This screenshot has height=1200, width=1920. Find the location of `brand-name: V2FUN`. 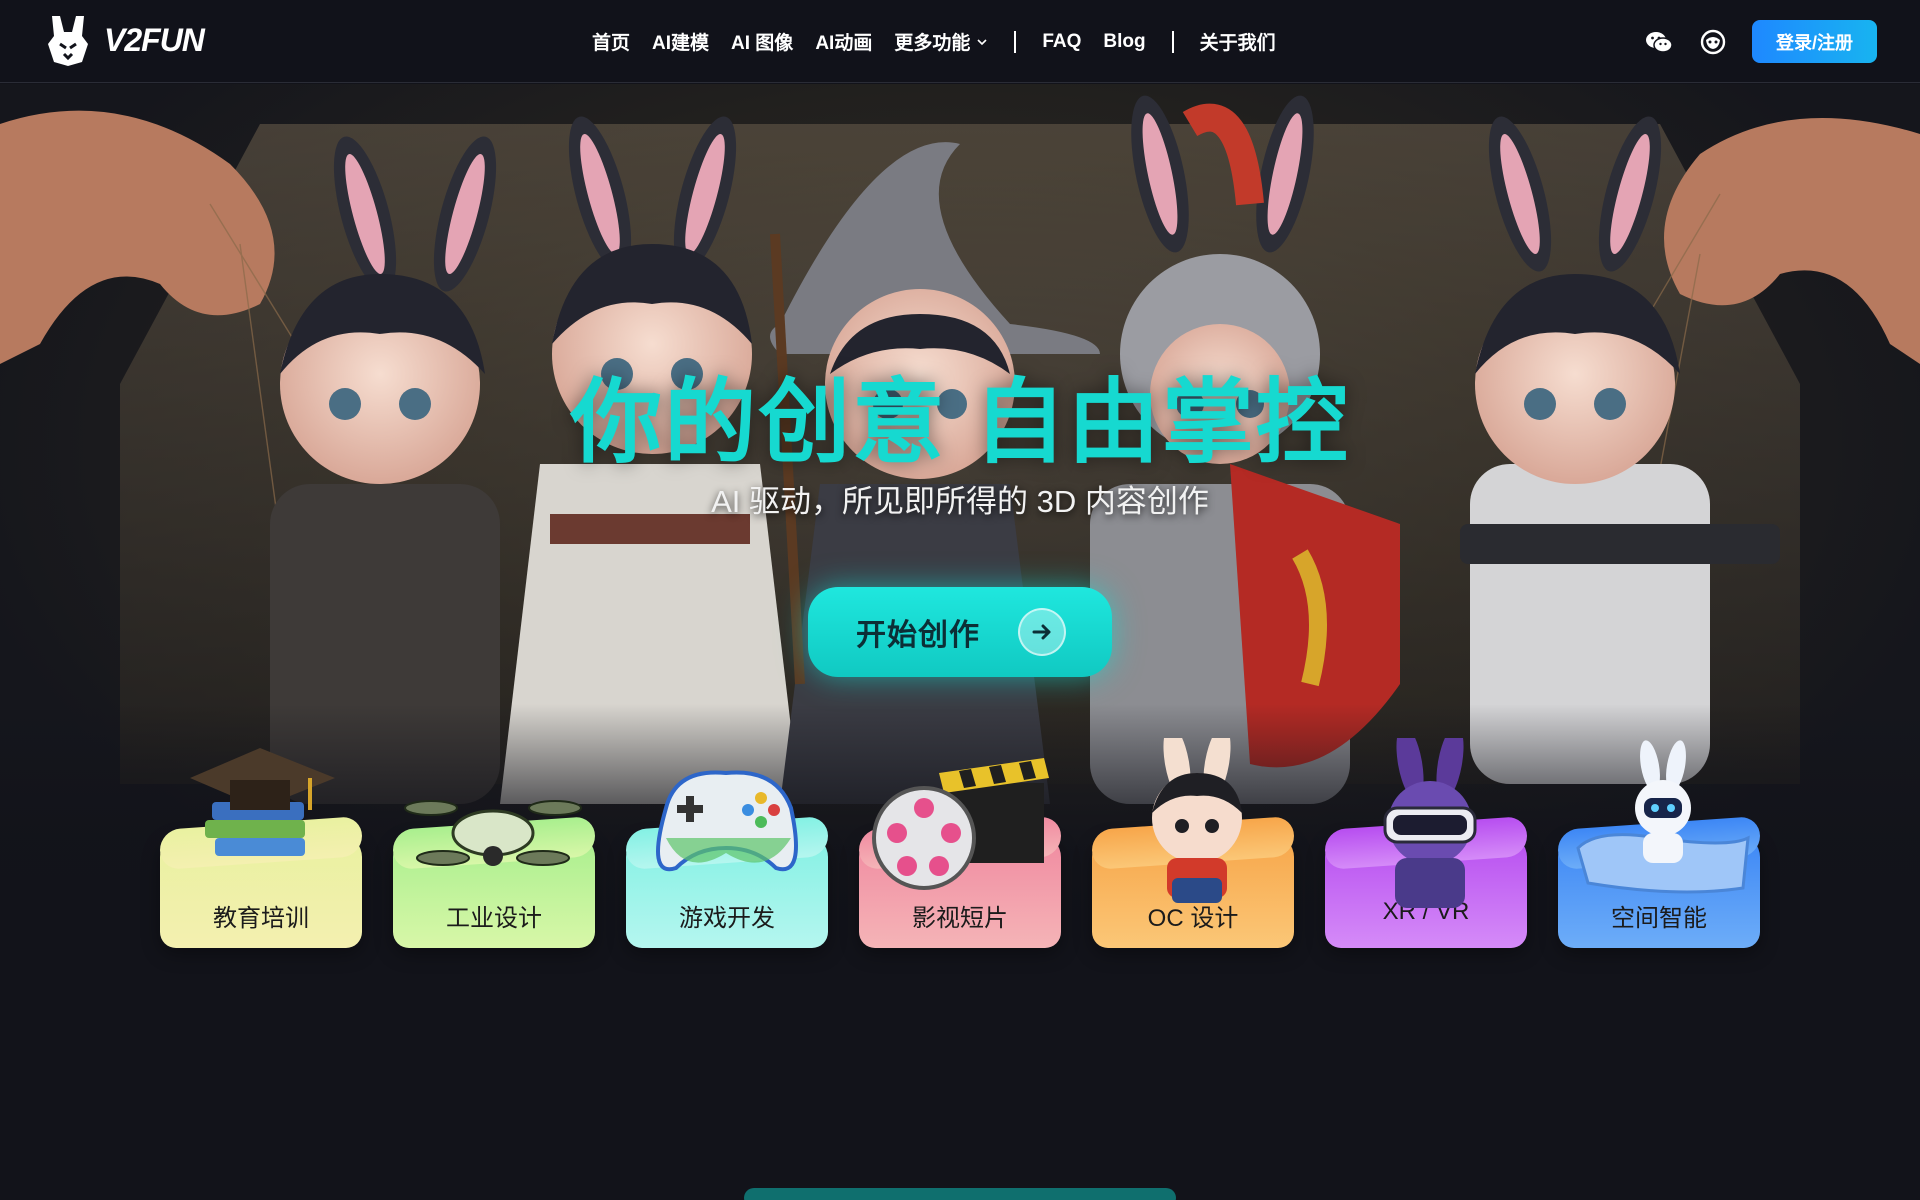

brand-name: V2FUN is located at coordinates (154, 39).